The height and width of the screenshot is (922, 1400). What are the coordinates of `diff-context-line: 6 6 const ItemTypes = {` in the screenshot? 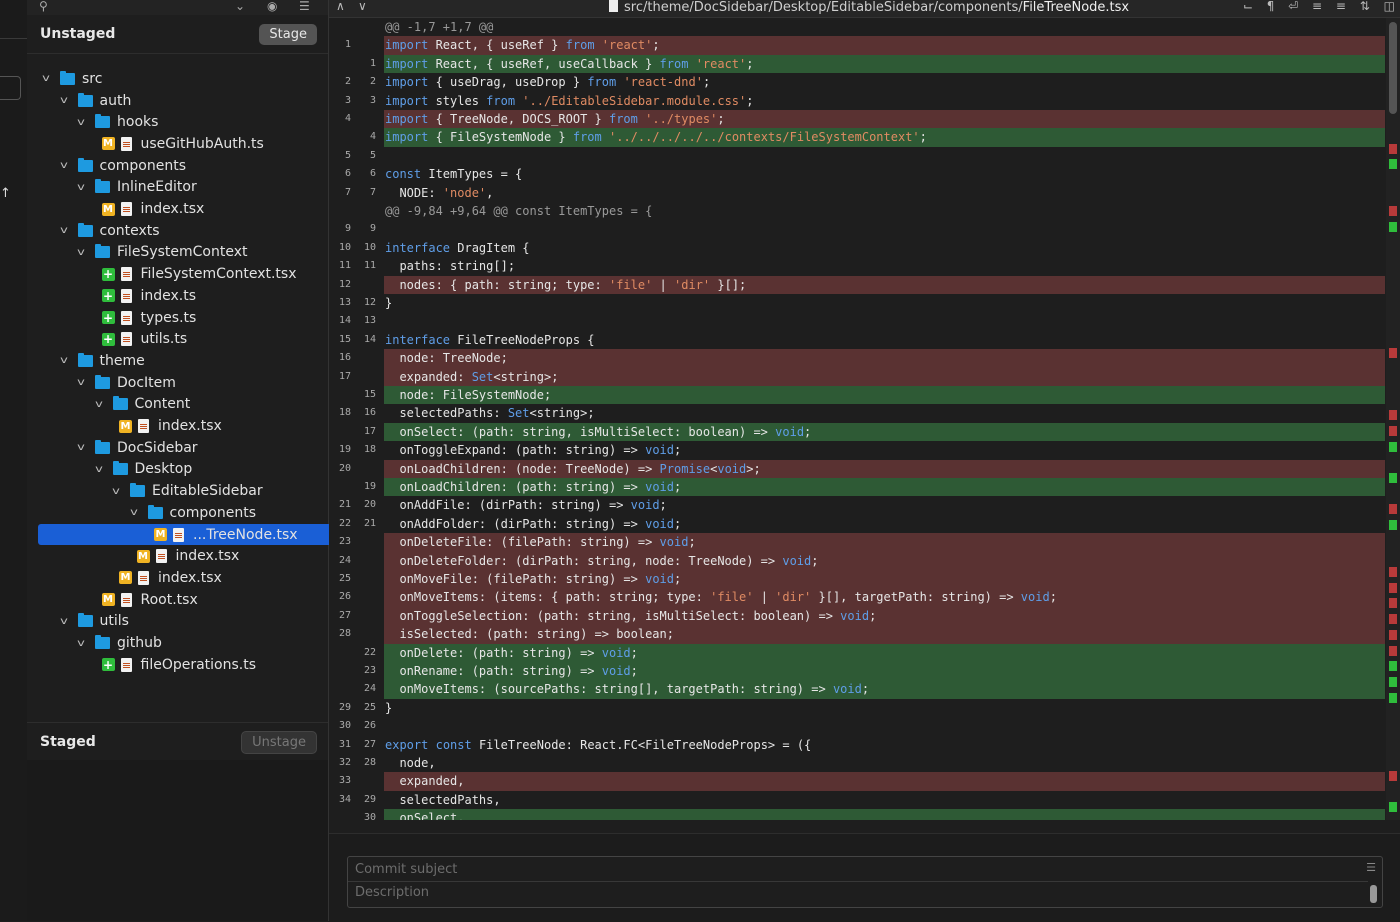 It's located at (857, 174).